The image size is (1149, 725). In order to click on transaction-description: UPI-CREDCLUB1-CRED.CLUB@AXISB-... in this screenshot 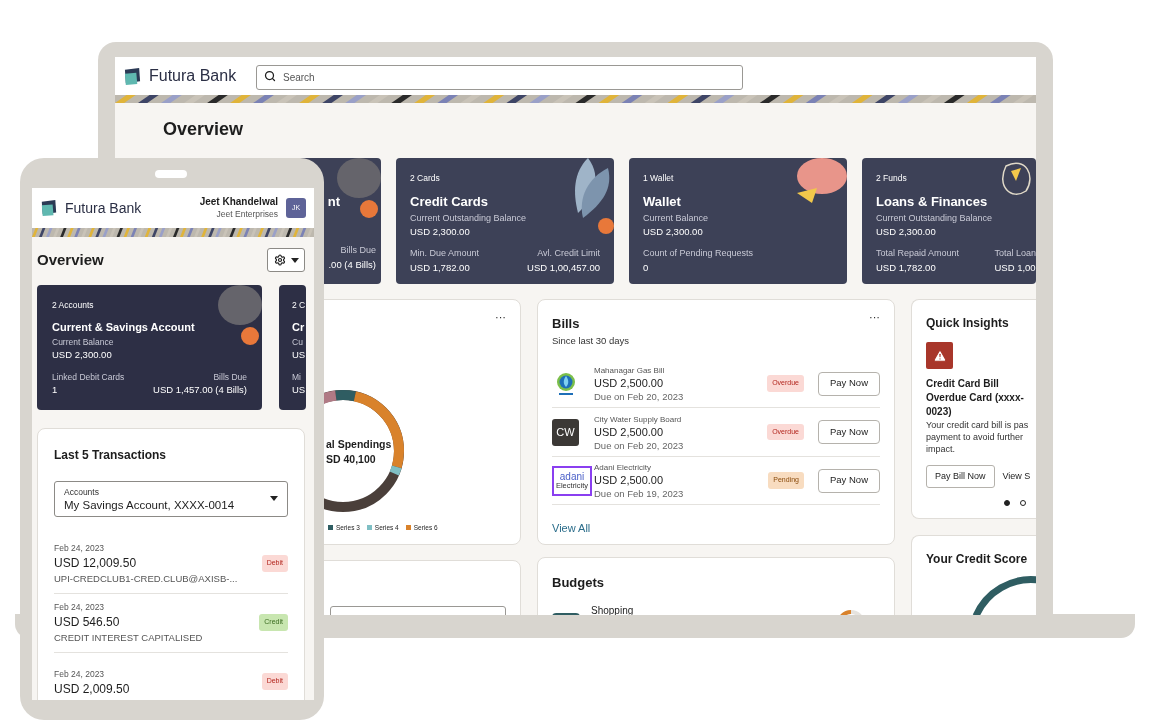, I will do `click(146, 579)`.